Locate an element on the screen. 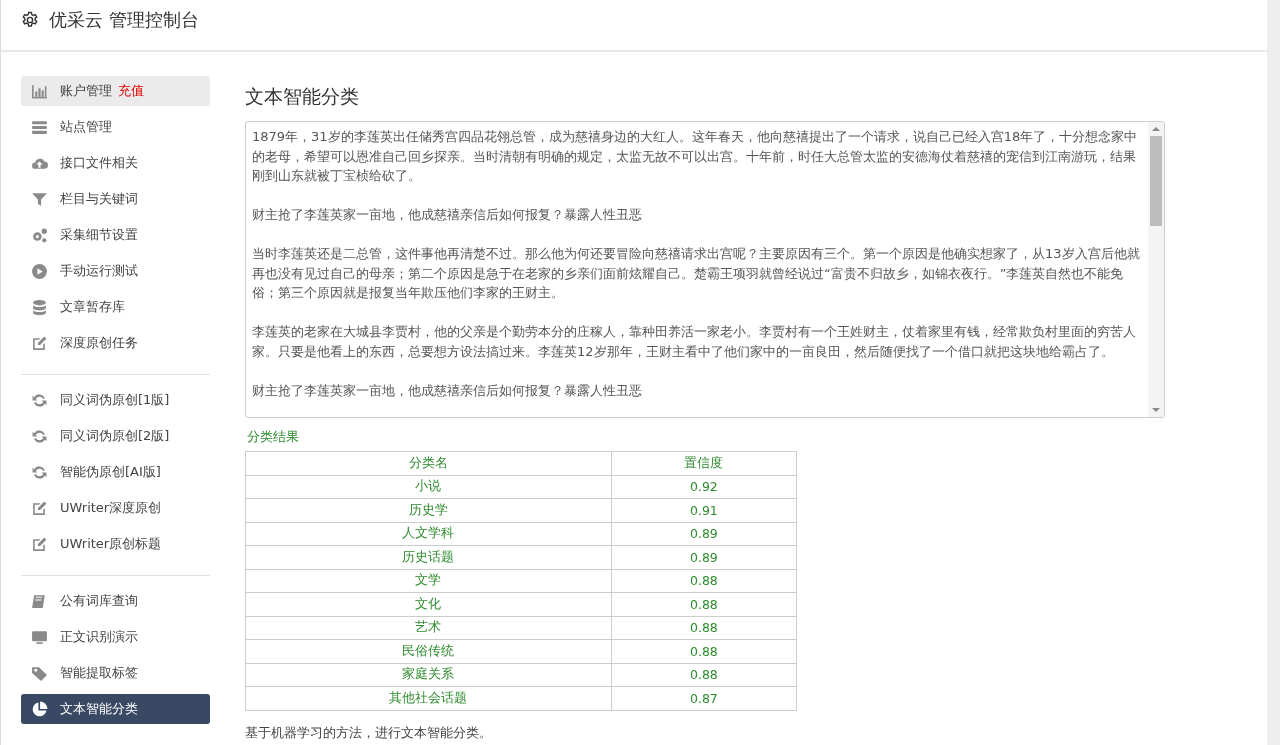  sidebar-item: 手动运行测试 is located at coordinates (115, 271).